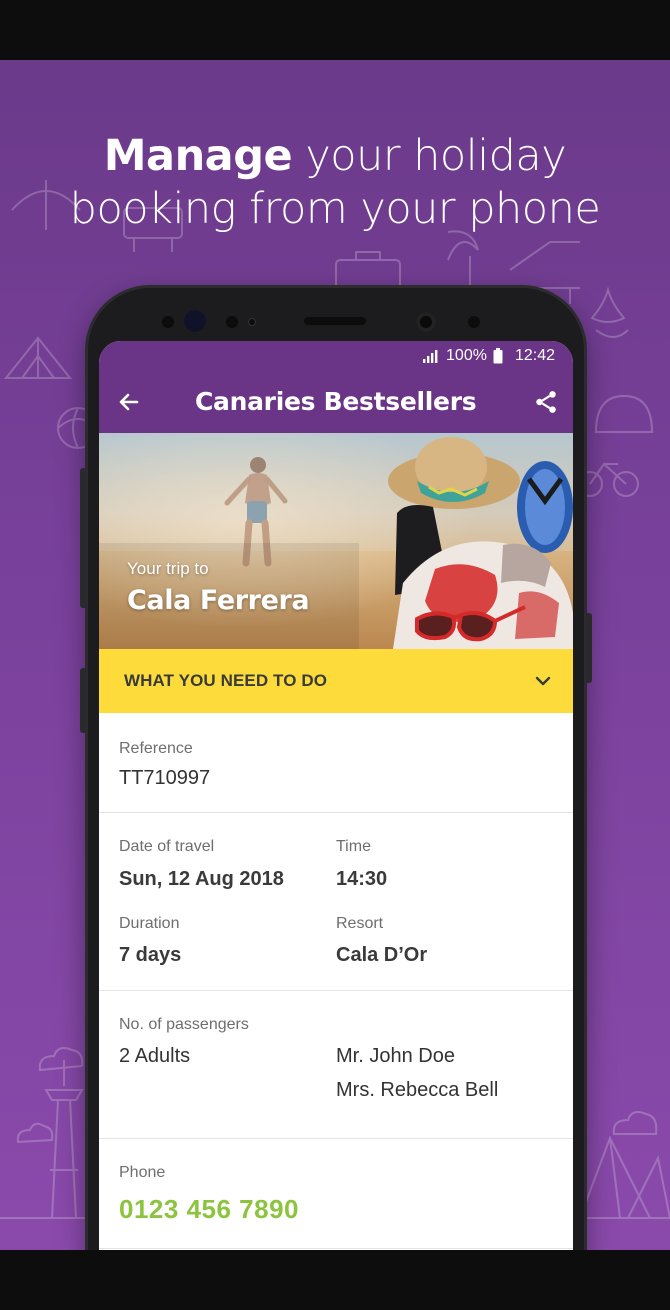  Describe the element at coordinates (335, 30) in the screenshot. I see `top-letterbox` at that location.